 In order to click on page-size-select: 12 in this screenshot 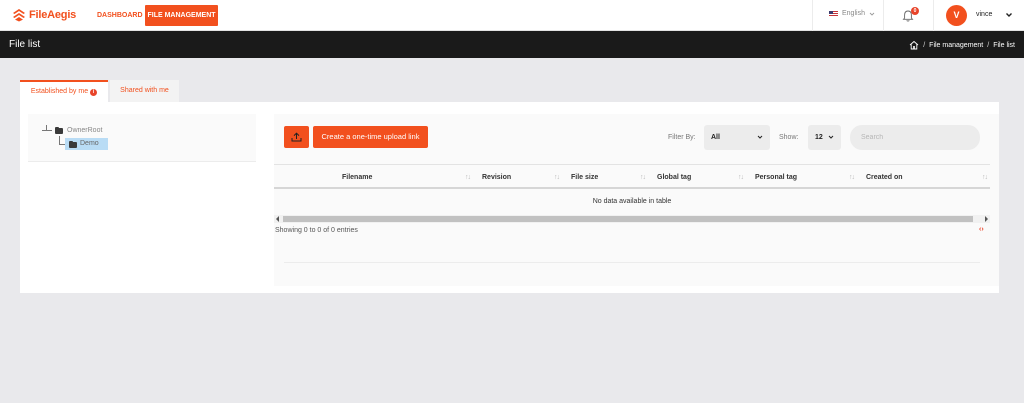, I will do `click(824, 137)`.